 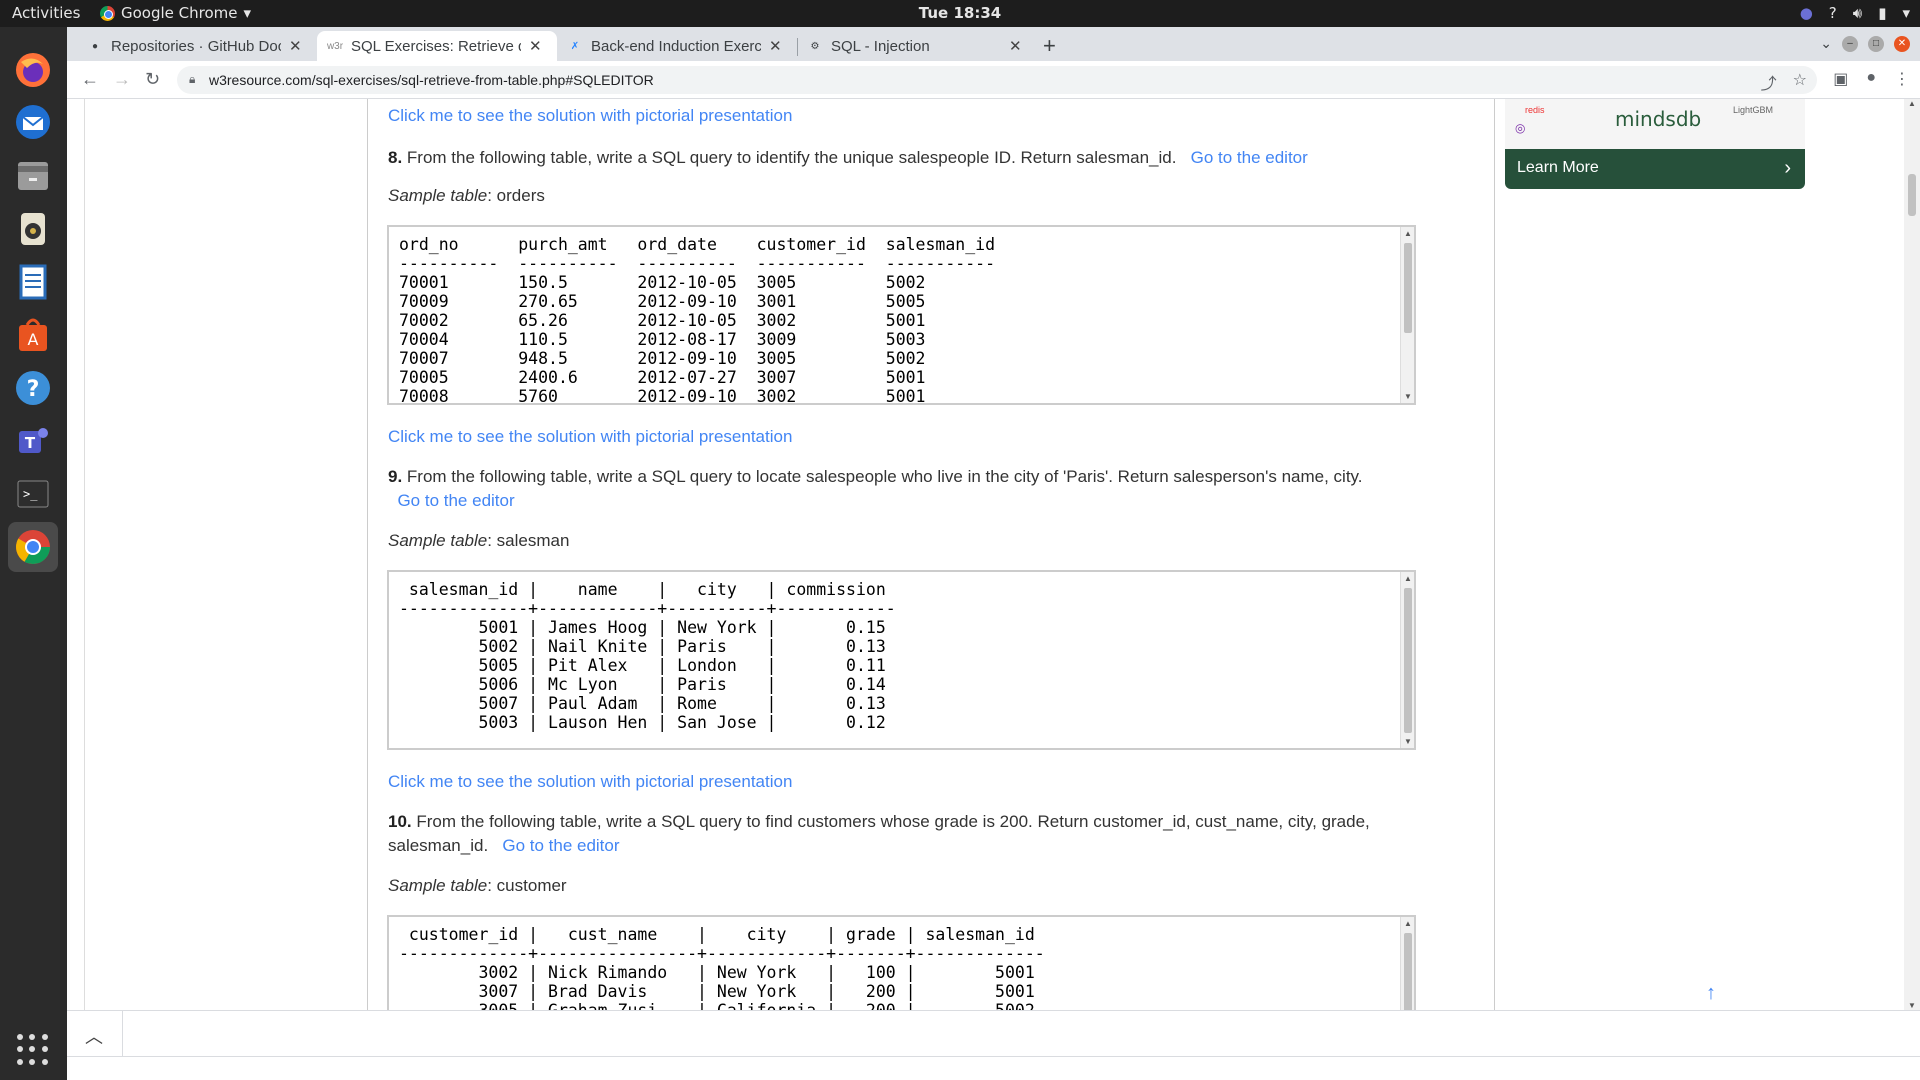 What do you see at coordinates (33, 339) in the screenshot?
I see `svg-text: A` at bounding box center [33, 339].